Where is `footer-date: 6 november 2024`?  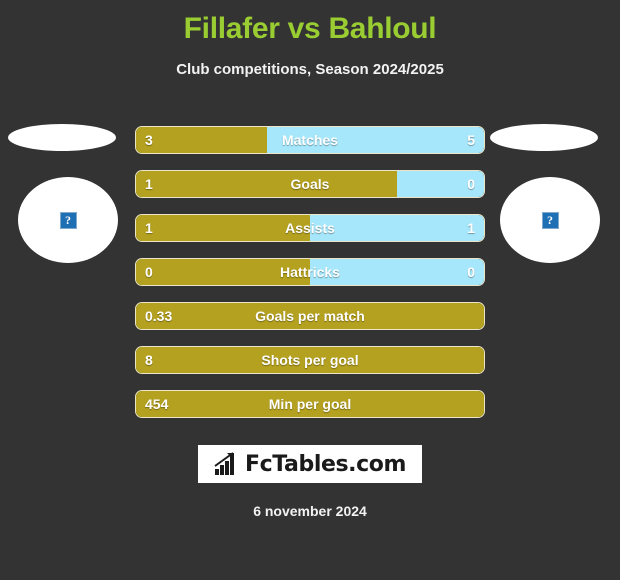
footer-date: 6 november 2024 is located at coordinates (310, 511).